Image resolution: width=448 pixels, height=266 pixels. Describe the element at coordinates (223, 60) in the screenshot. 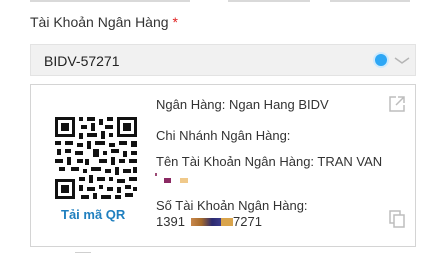

I see `bank-account-select: BIDV-57271` at that location.